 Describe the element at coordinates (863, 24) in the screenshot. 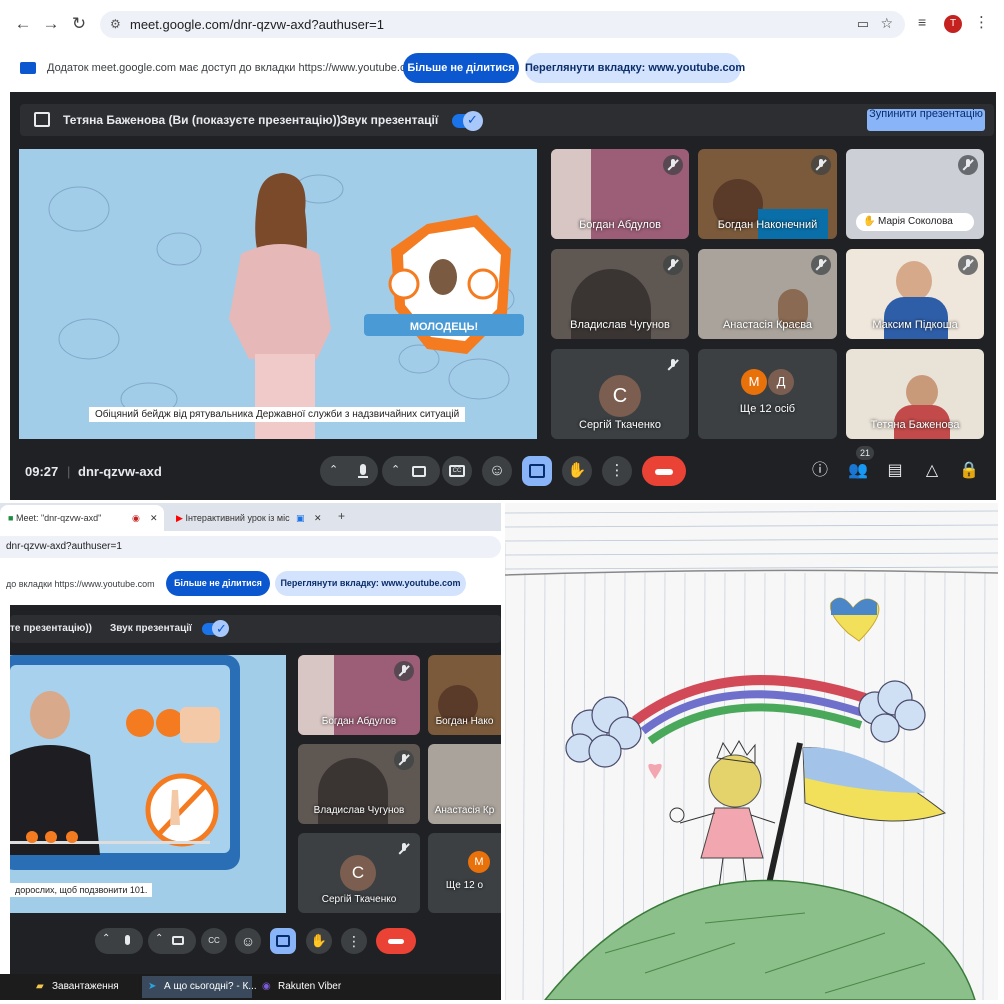

I see `camera-icon: ▭` at that location.